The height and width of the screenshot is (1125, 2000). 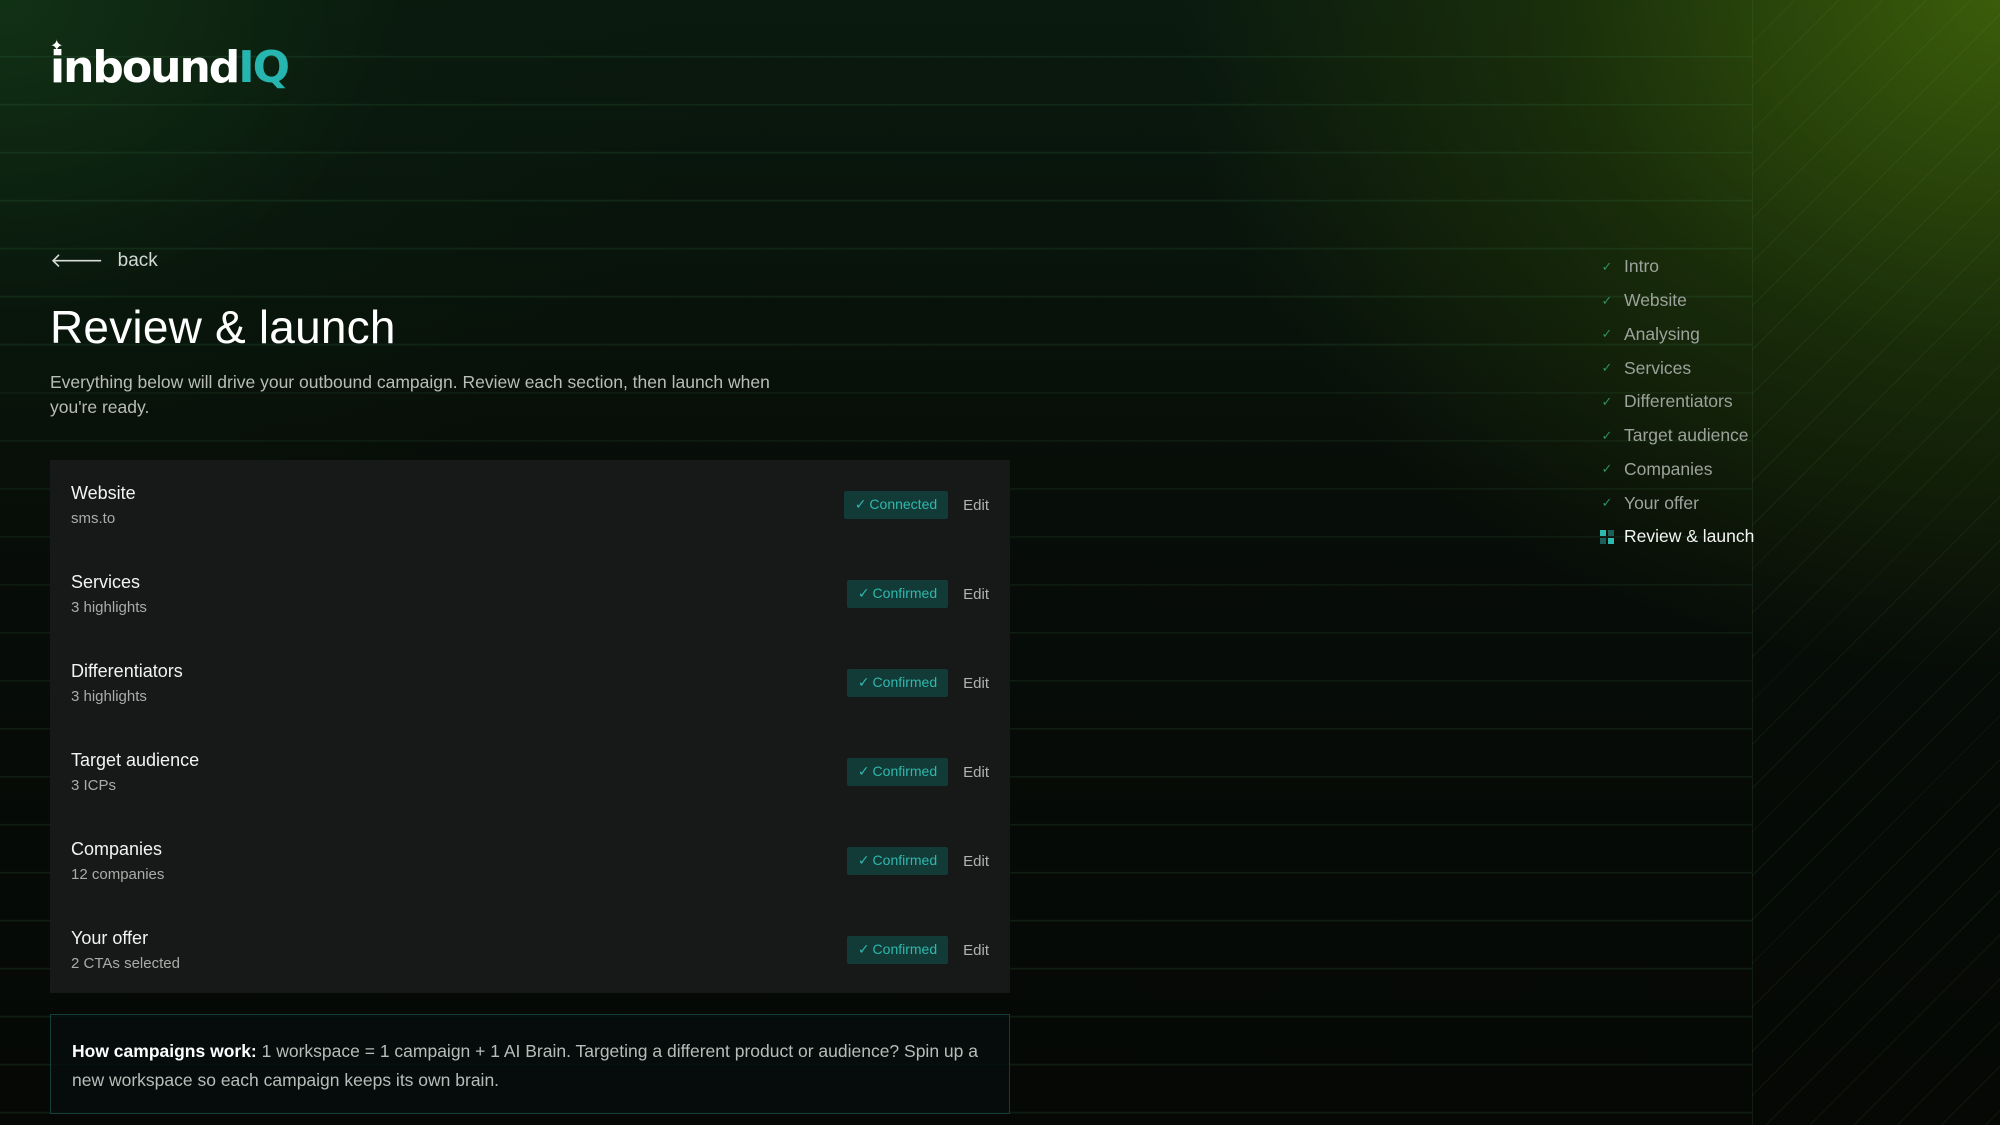 I want to click on step-label: Target audience, so click(x=1686, y=435).